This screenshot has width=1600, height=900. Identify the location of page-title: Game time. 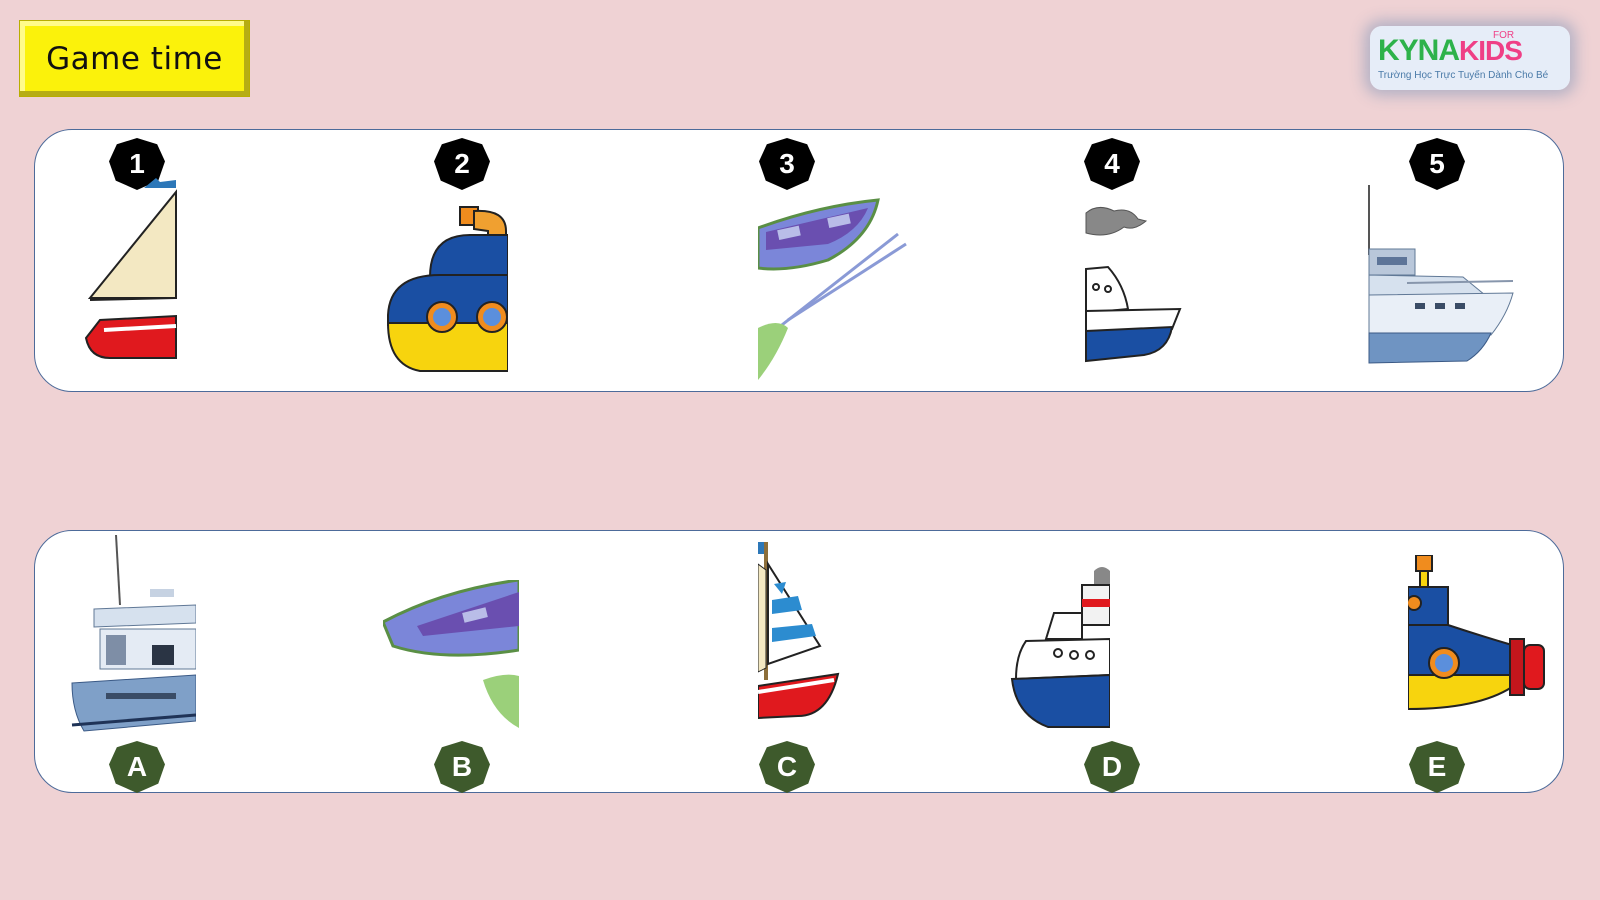
(134, 58).